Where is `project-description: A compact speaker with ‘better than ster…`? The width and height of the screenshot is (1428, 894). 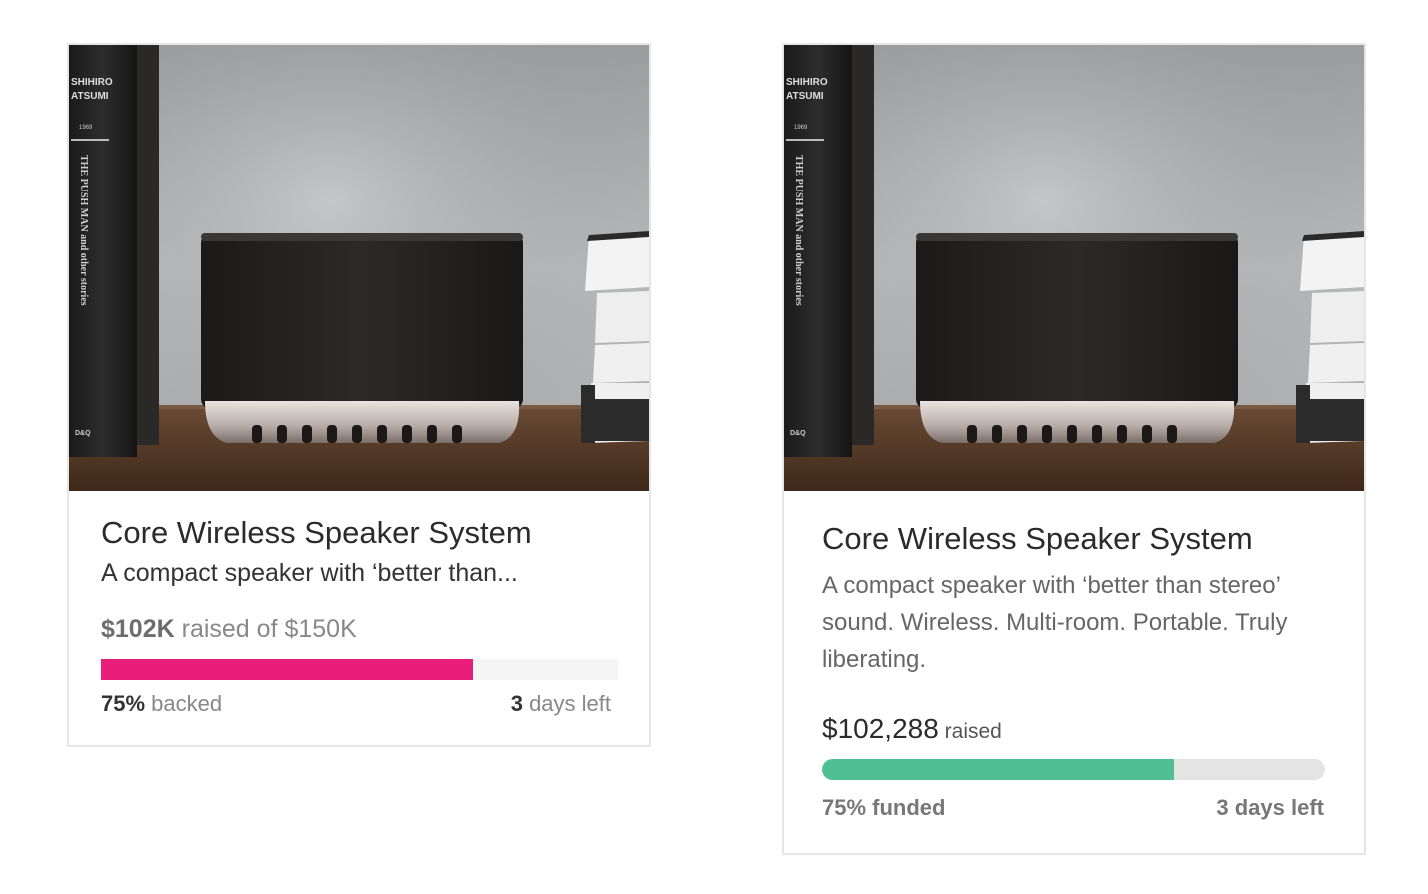
project-description: A compact speaker with ‘better than ster… is located at coordinates (1055, 622).